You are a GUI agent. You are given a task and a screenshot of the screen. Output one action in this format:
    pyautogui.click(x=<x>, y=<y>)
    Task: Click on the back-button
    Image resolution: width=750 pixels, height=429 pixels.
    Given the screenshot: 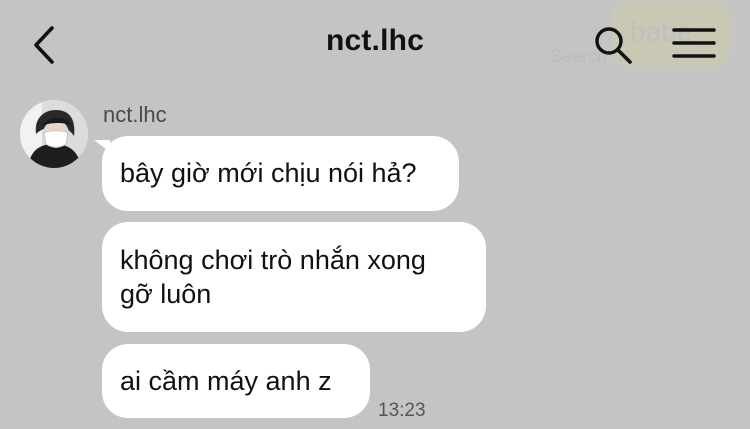 What is the action you would take?
    pyautogui.click(x=44, y=45)
    